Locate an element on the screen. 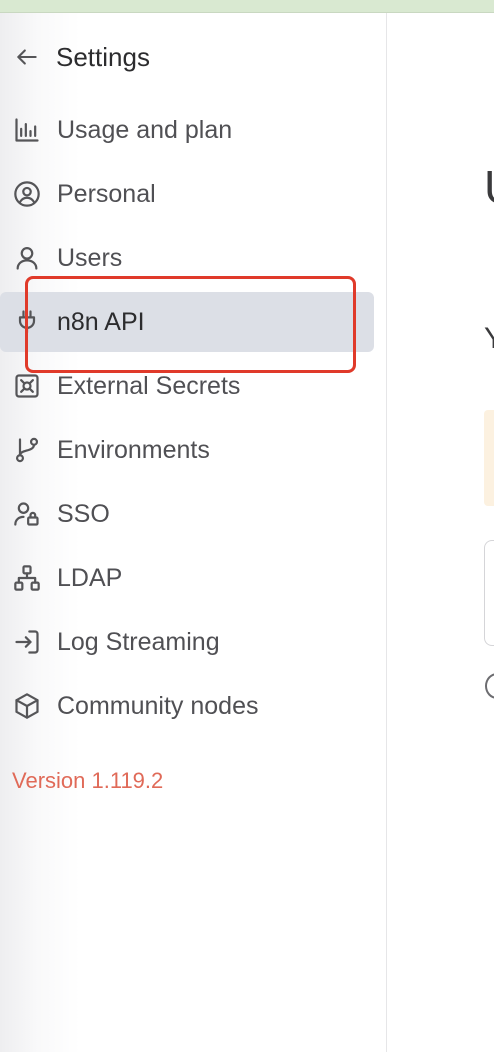 The image size is (494, 1052). warning-callout is located at coordinates (489, 458).